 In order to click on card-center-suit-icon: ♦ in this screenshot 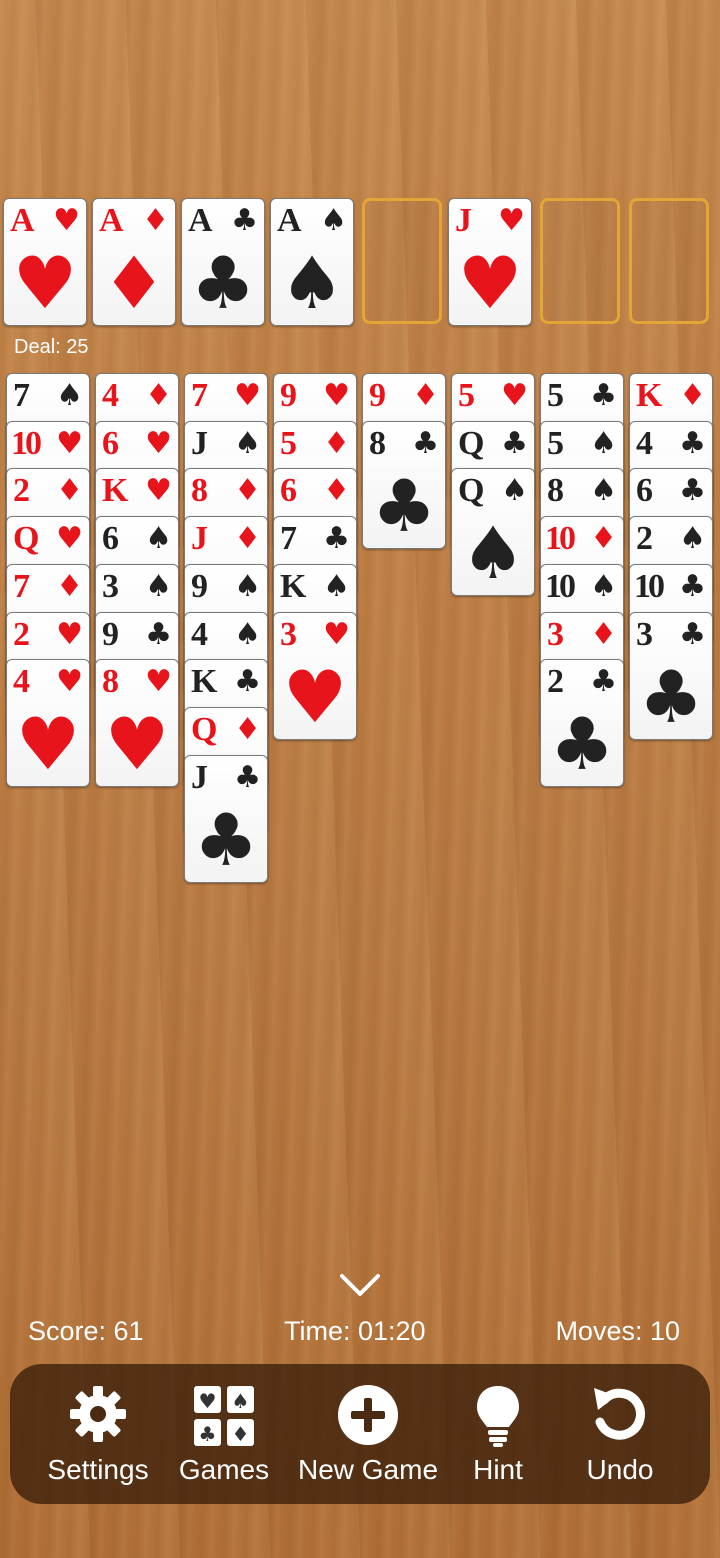, I will do `click(134, 283)`.